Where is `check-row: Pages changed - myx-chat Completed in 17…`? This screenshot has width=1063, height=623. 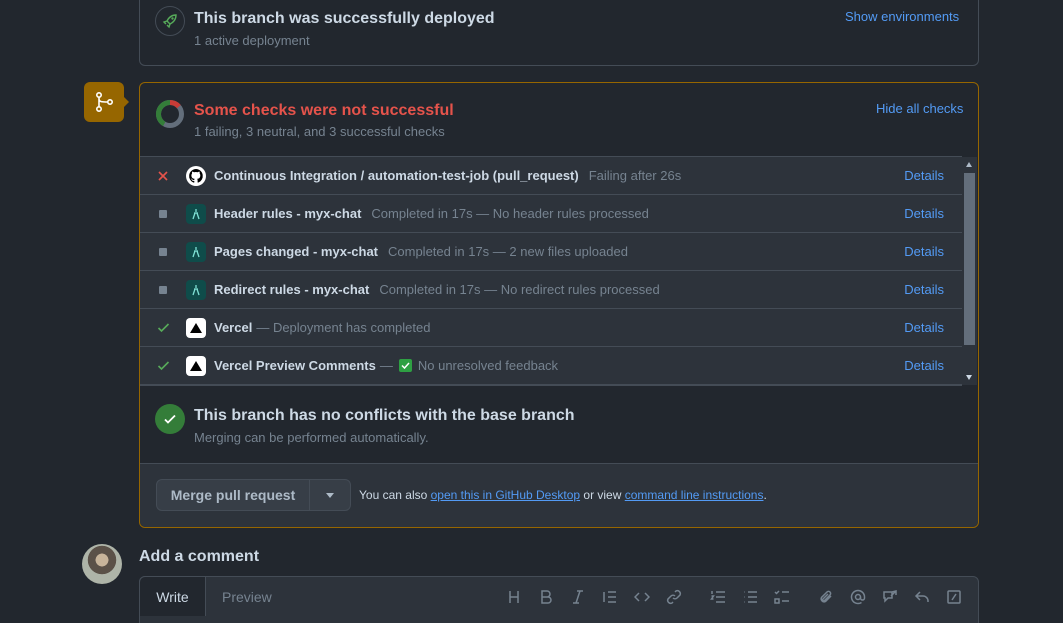 check-row: Pages changed - myx-chat Completed in 17… is located at coordinates (551, 252).